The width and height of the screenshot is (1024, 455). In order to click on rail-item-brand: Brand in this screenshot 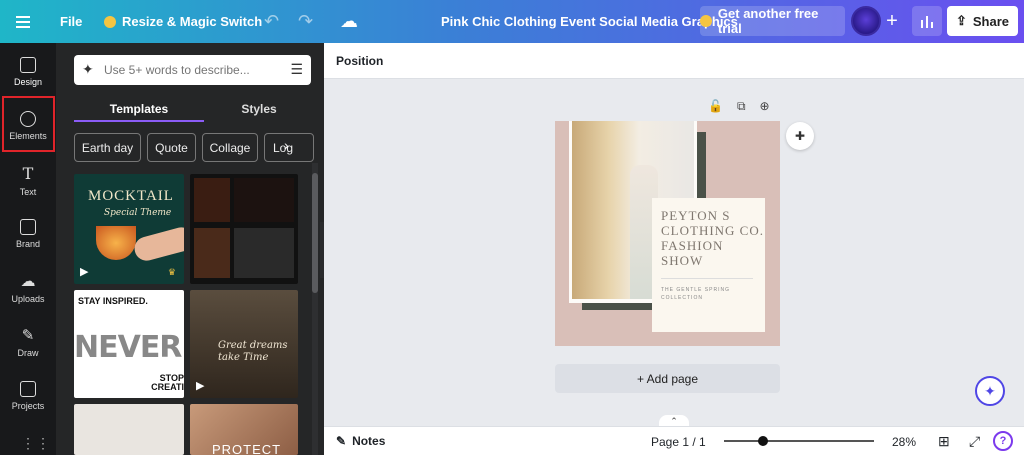, I will do `click(28, 234)`.